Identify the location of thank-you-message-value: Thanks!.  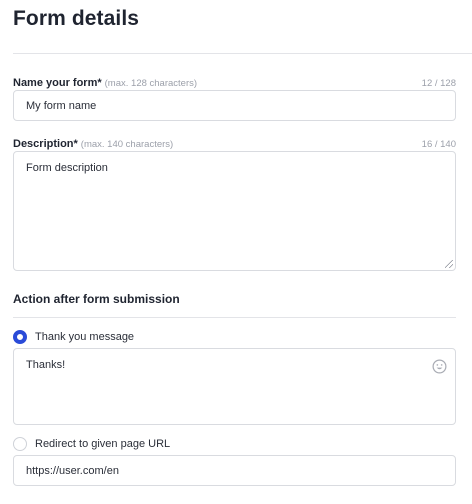
(46, 365).